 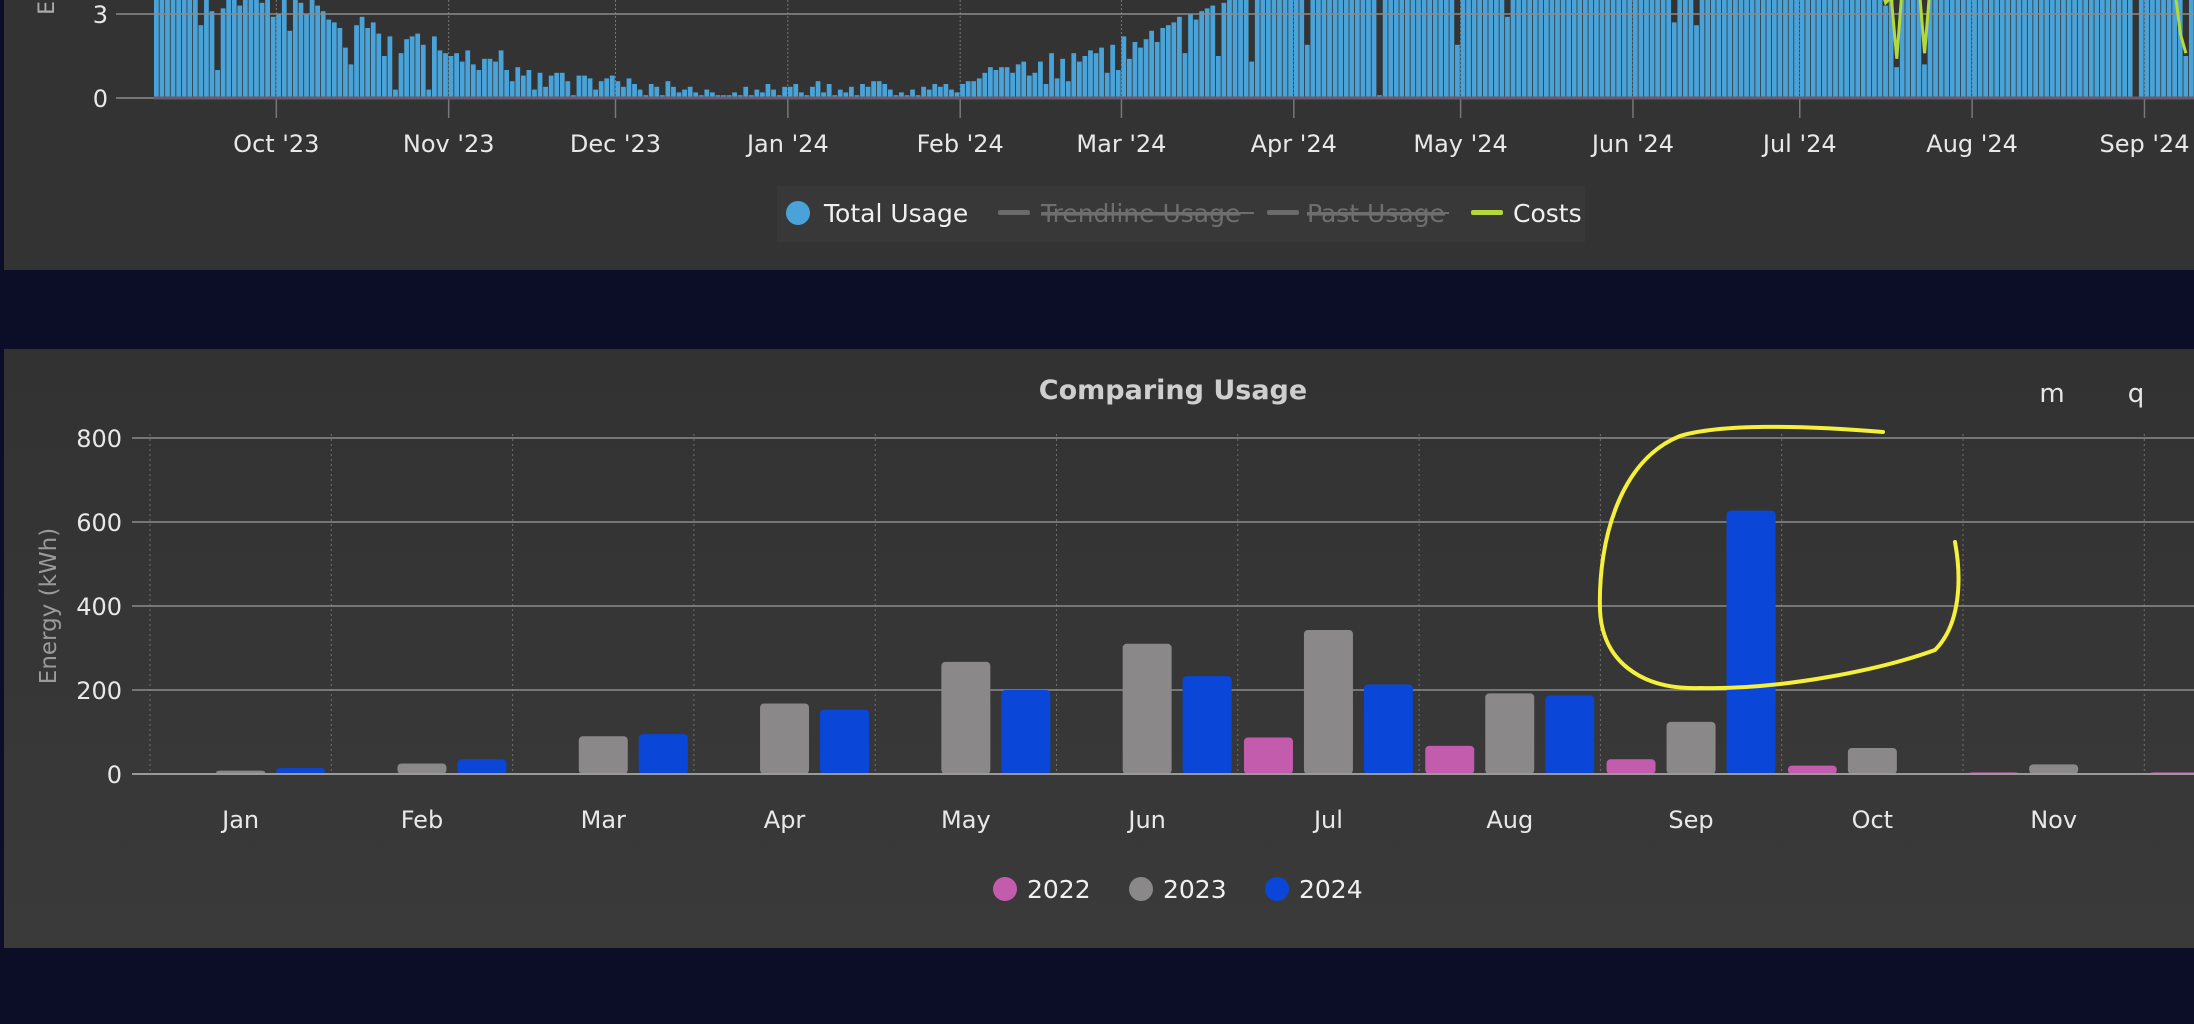 What do you see at coordinates (1570, 734) in the screenshot?
I see `bar-2024-aug` at bounding box center [1570, 734].